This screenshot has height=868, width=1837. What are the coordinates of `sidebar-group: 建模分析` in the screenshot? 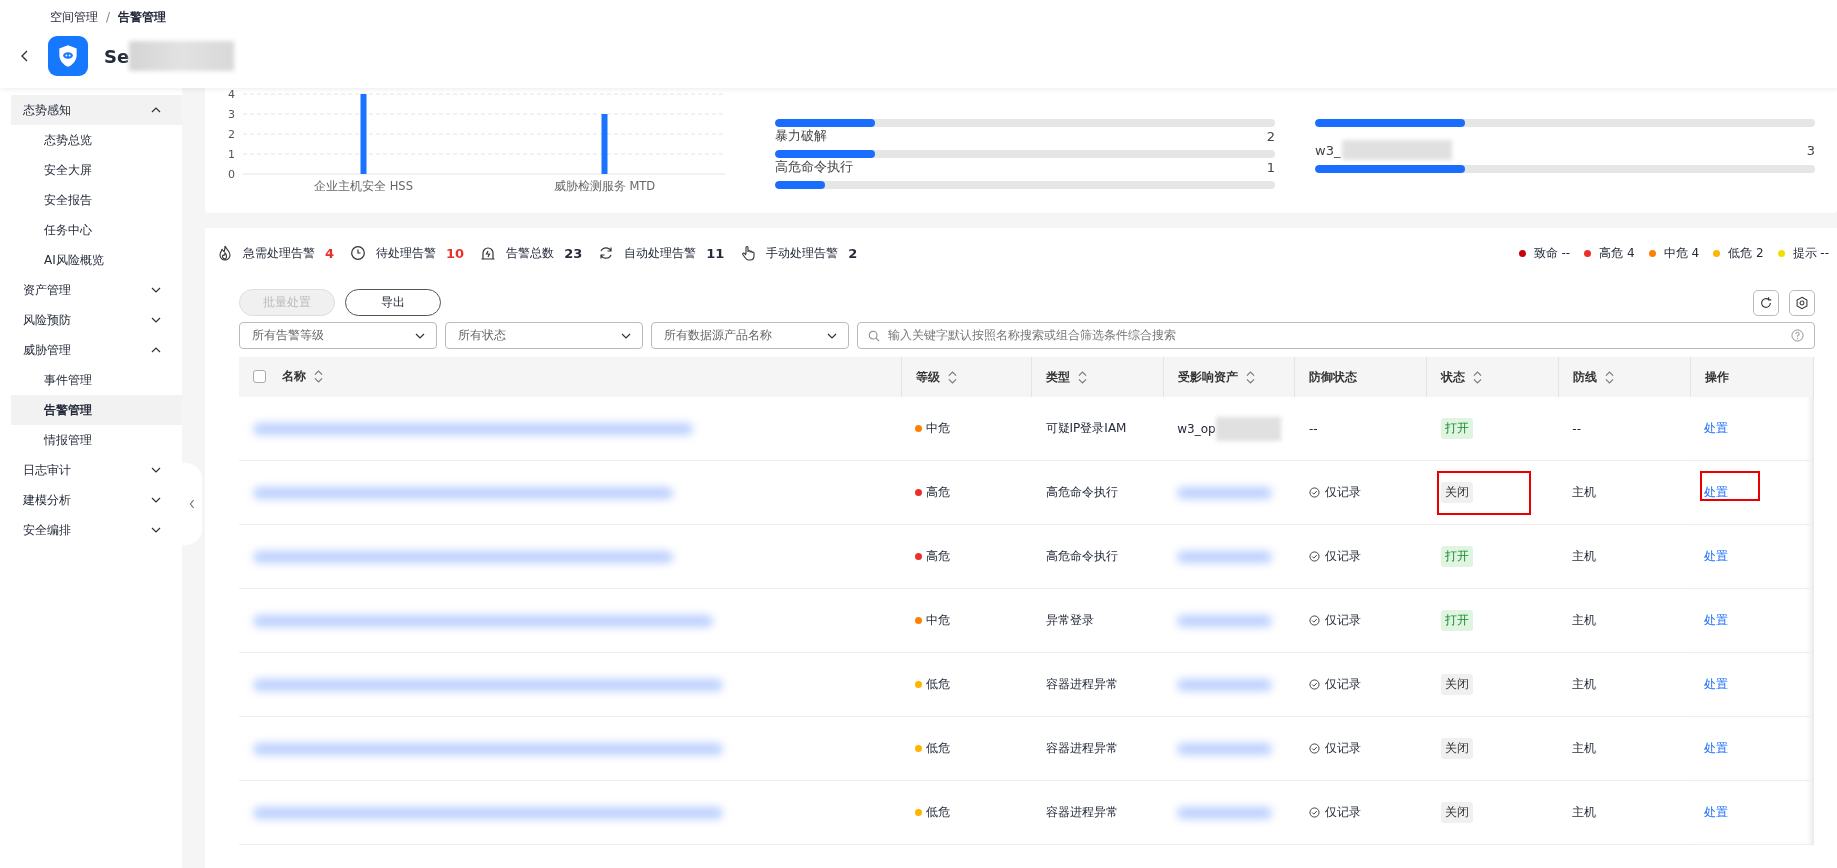 It's located at (96, 500).